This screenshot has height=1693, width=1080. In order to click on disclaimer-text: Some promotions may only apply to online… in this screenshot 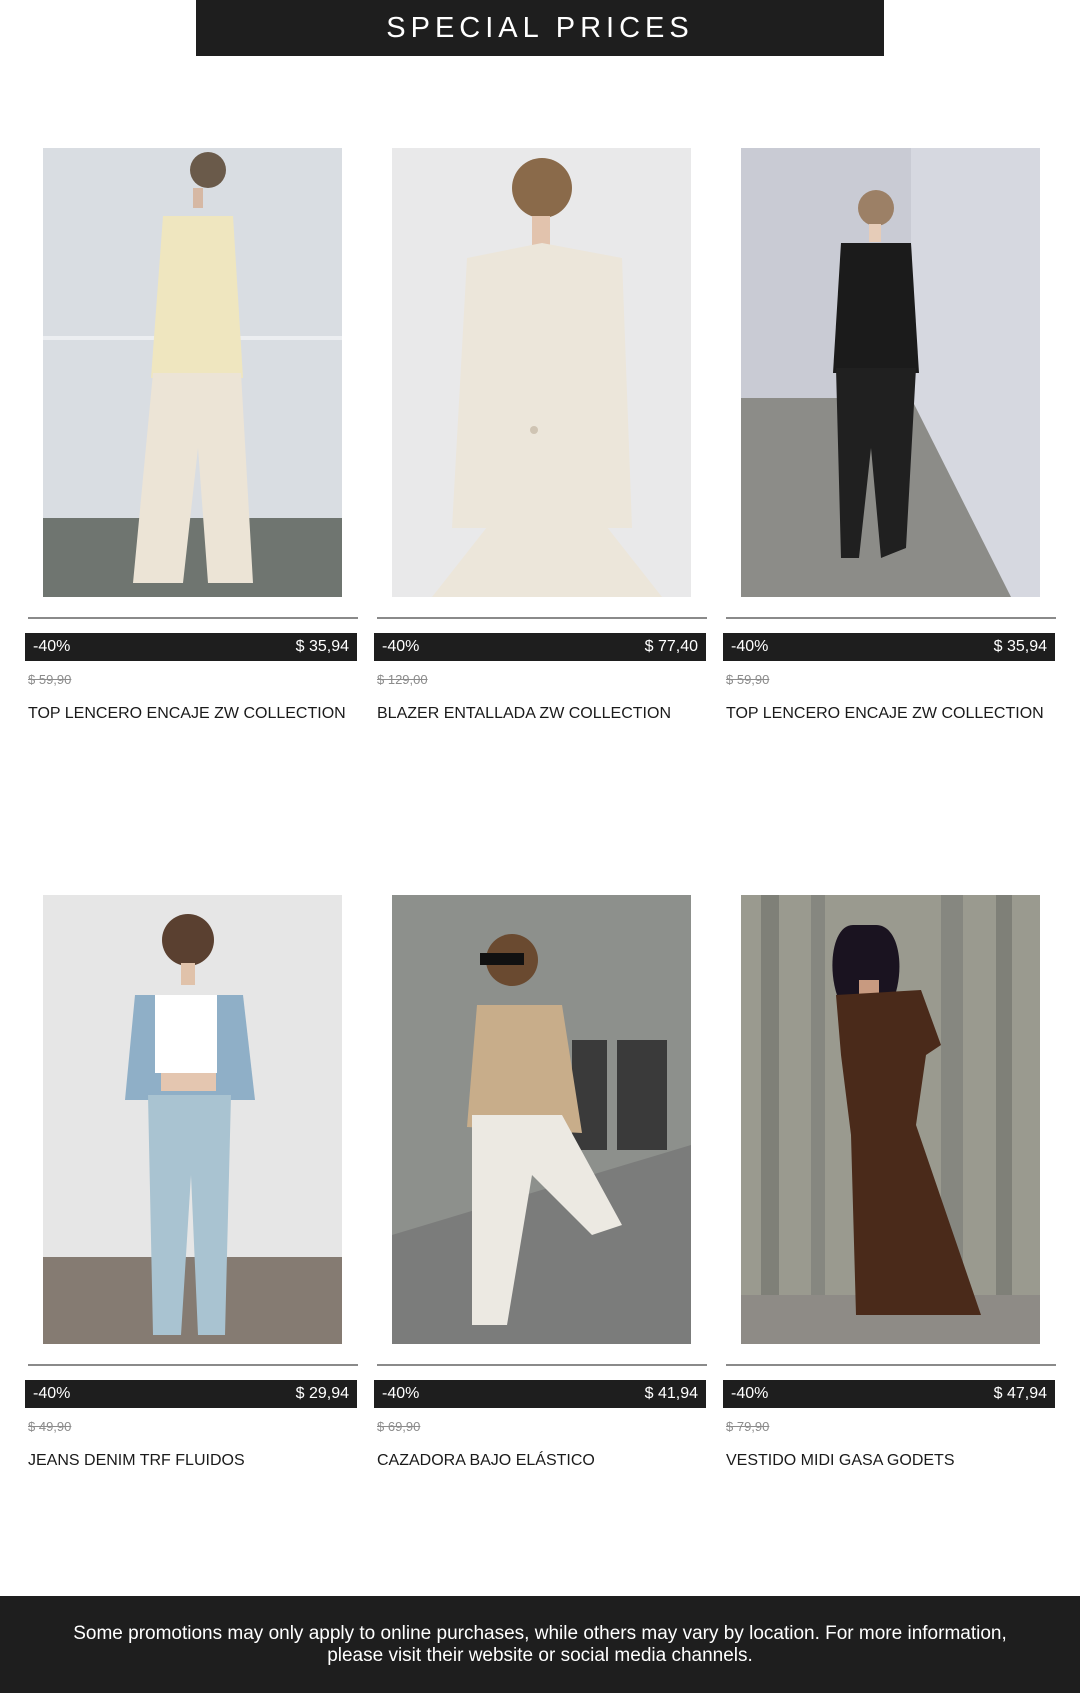, I will do `click(540, 1644)`.